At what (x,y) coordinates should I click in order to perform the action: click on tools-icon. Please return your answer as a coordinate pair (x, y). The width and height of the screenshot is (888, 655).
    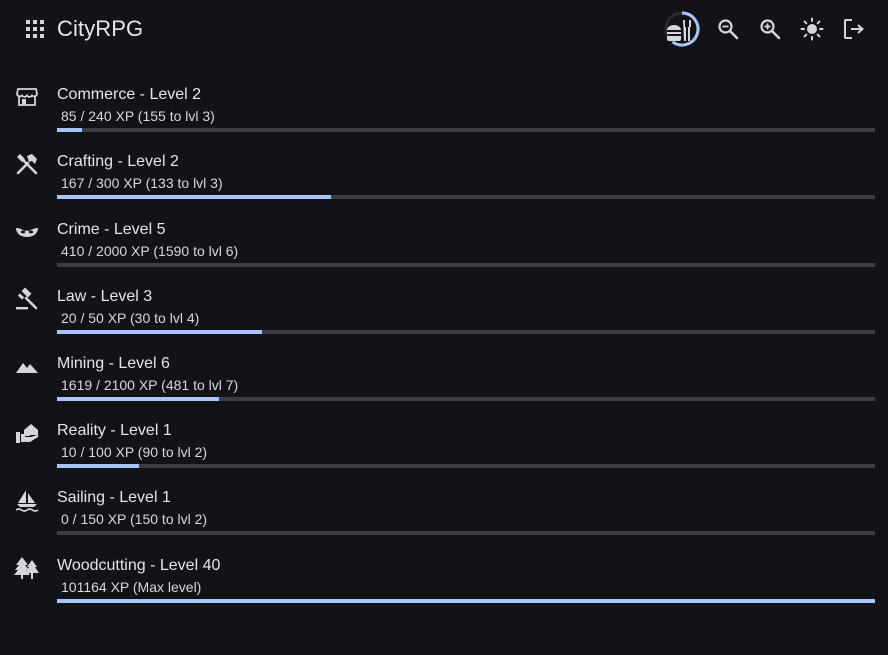
    Looking at the image, I should click on (27, 164).